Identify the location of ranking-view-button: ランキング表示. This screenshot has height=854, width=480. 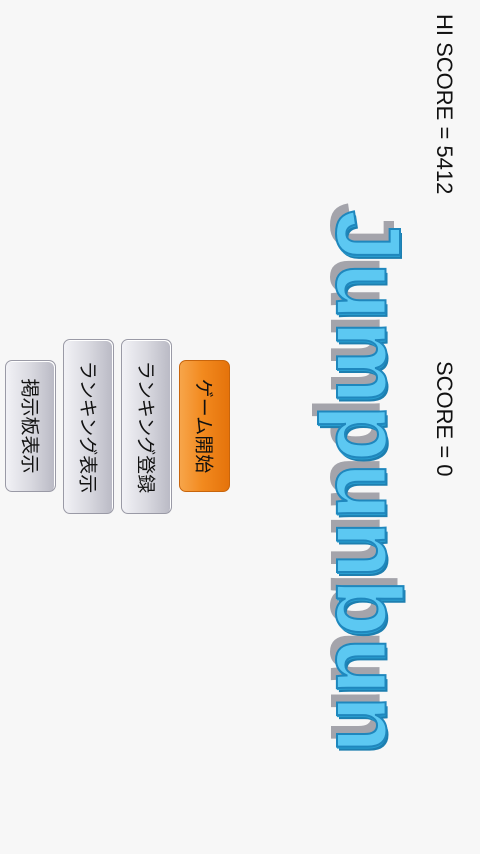
(88, 426).